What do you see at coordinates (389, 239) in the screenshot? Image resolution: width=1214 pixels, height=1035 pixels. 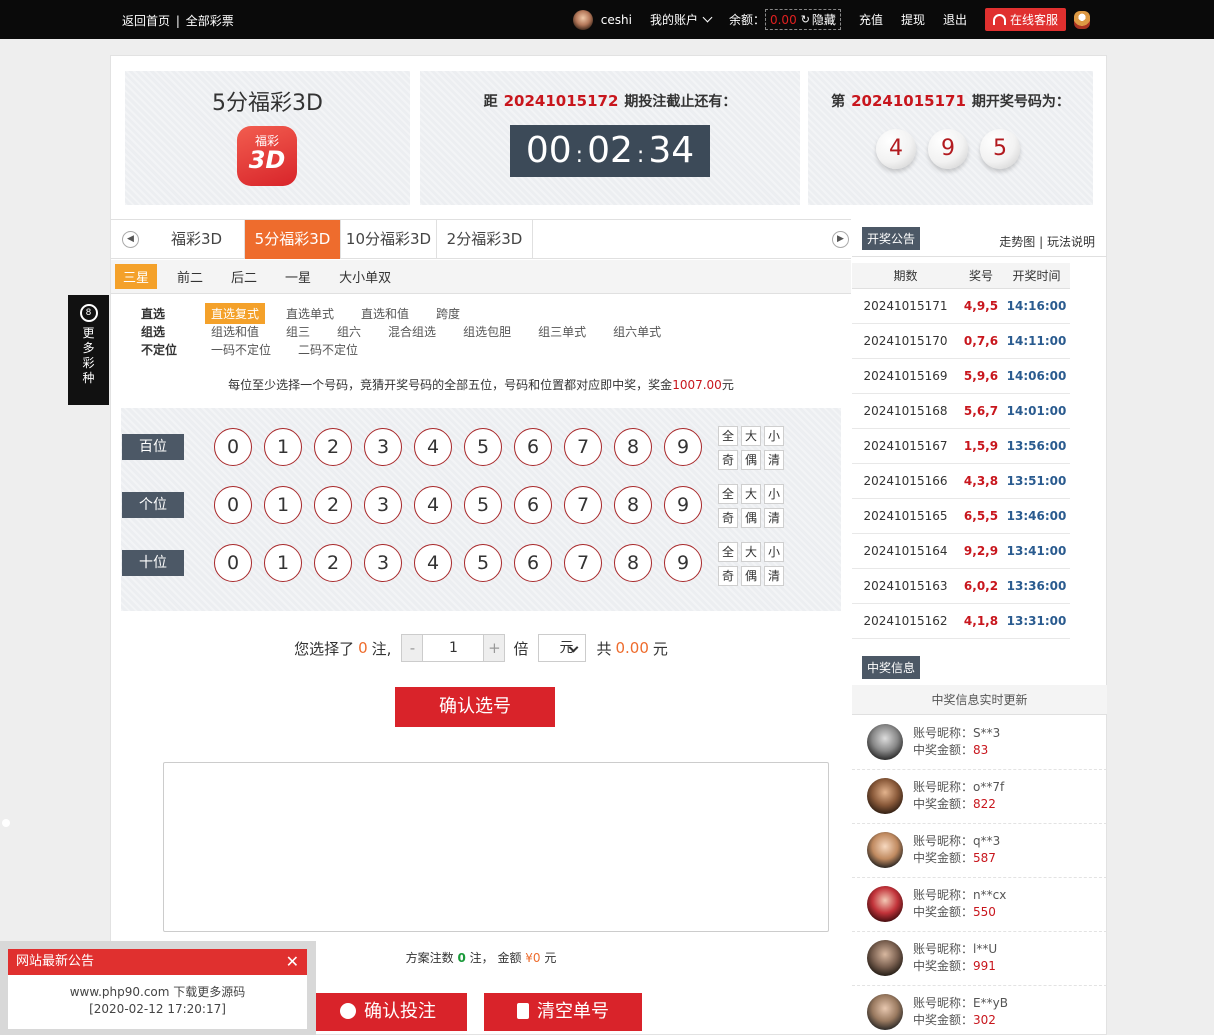 I see `tab-10min-fucai3d: 10分福彩3D` at bounding box center [389, 239].